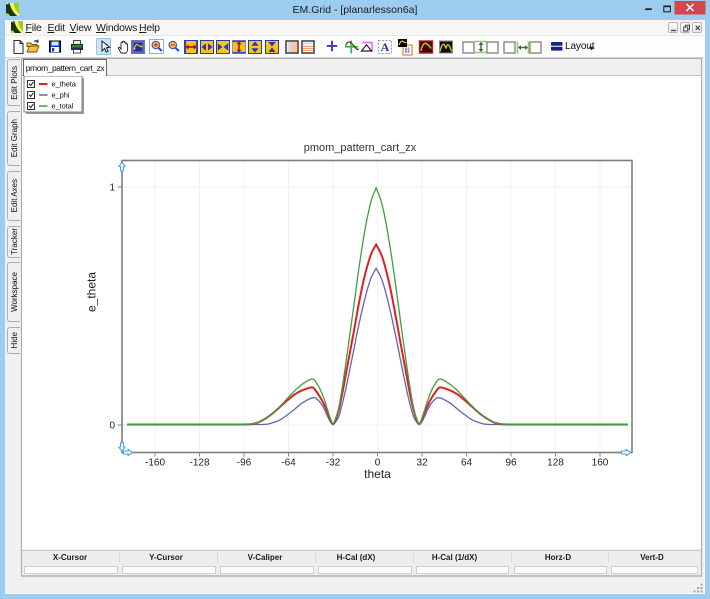 Image resolution: width=710 pixels, height=599 pixels. What do you see at coordinates (61, 95) in the screenshot?
I see `svg-text: e_phi` at bounding box center [61, 95].